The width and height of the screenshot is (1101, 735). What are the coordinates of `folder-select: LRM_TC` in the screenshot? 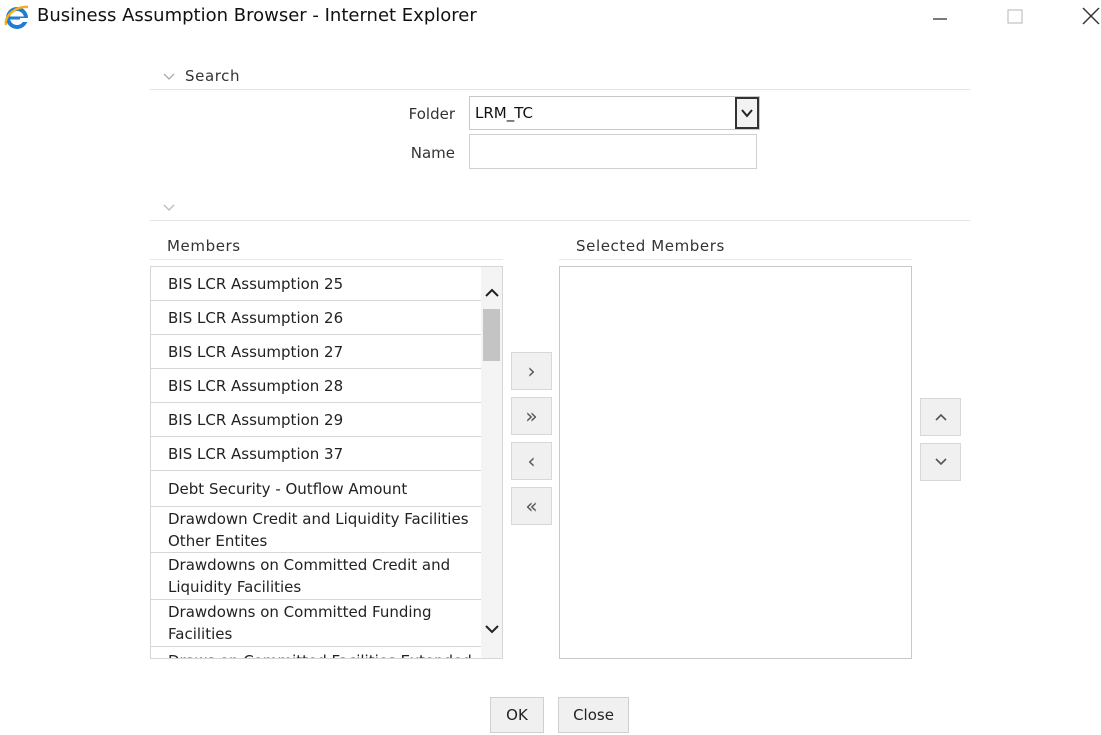 It's located at (614, 113).